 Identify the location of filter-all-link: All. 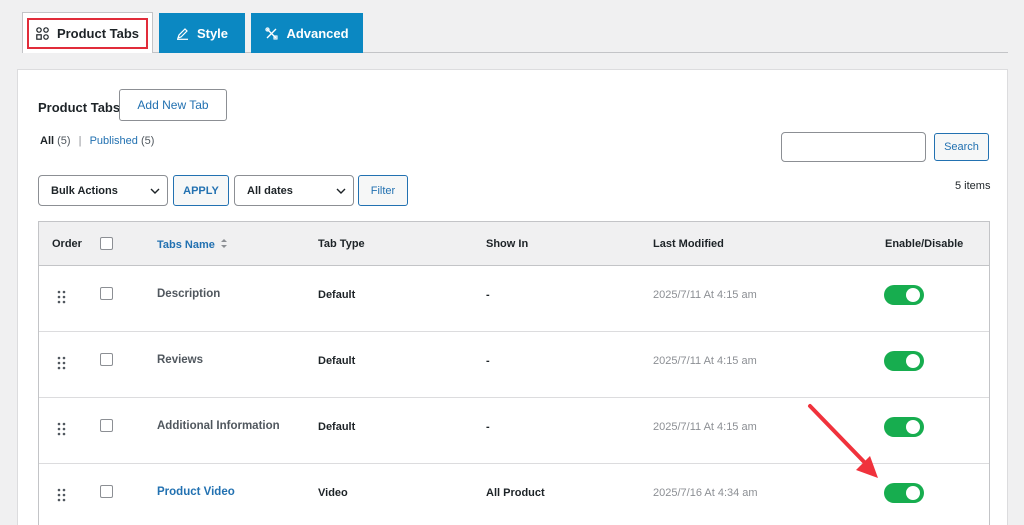
(47, 141).